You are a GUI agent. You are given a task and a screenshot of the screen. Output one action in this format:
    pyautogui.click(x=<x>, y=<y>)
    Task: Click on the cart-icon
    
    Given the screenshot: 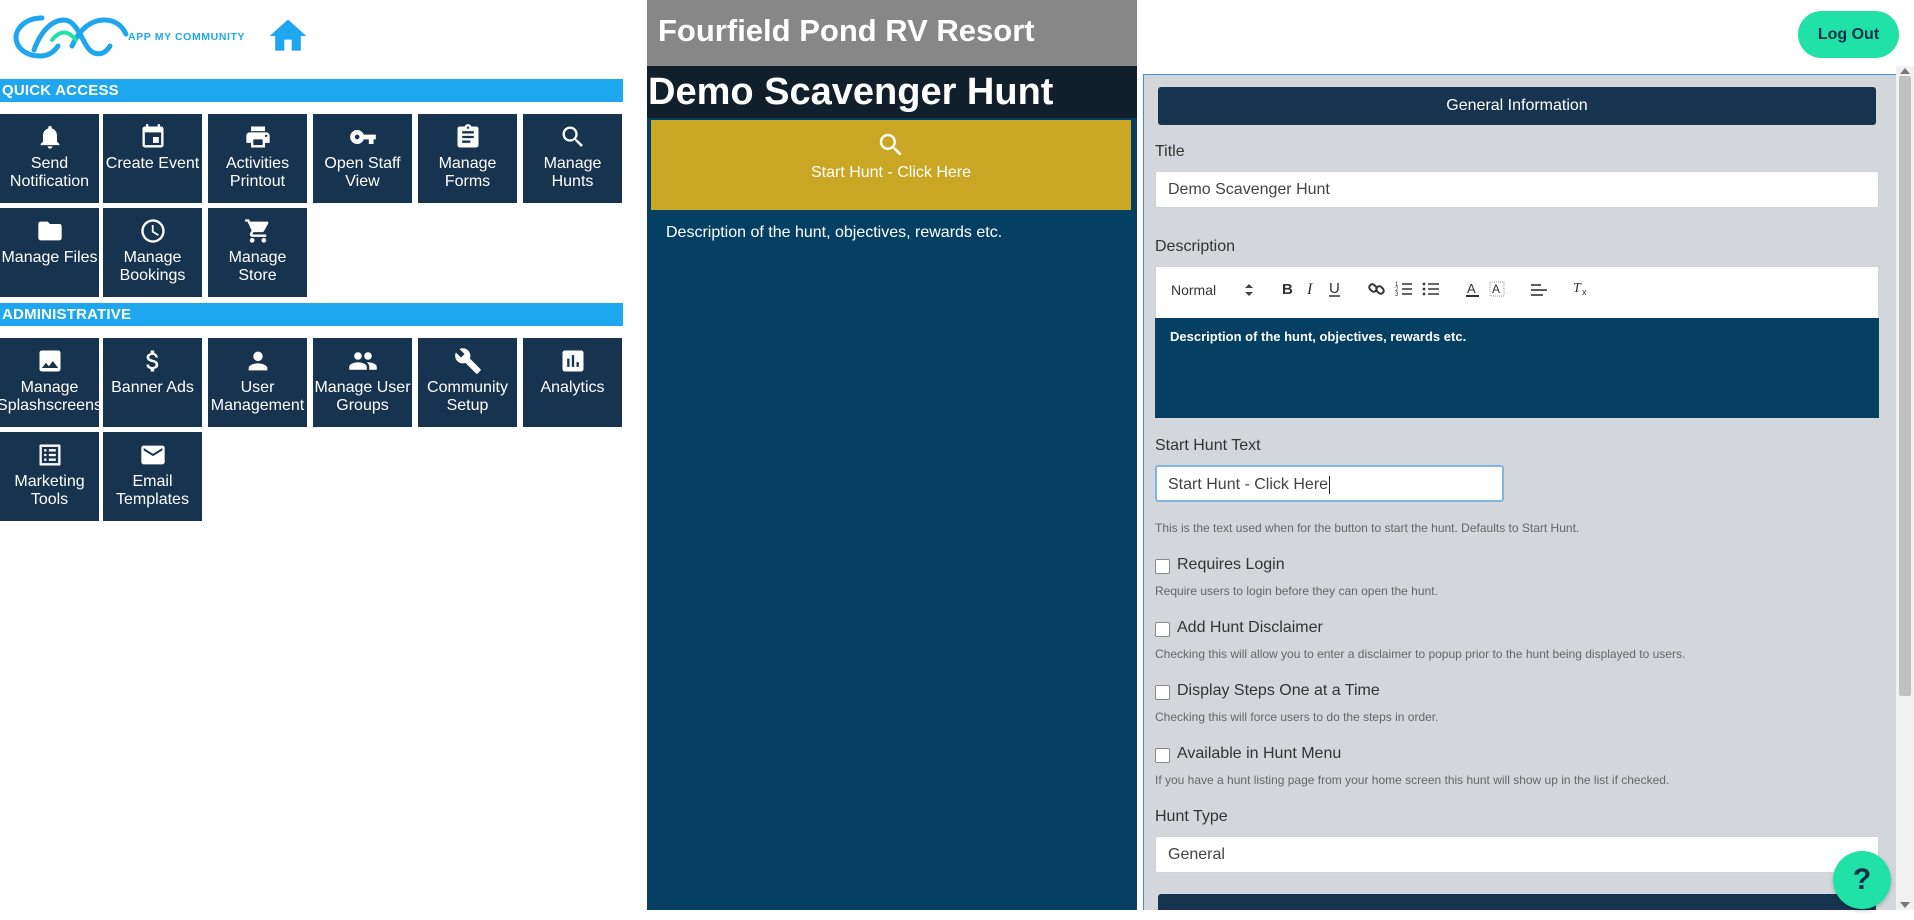 What is the action you would take?
    pyautogui.click(x=258, y=231)
    